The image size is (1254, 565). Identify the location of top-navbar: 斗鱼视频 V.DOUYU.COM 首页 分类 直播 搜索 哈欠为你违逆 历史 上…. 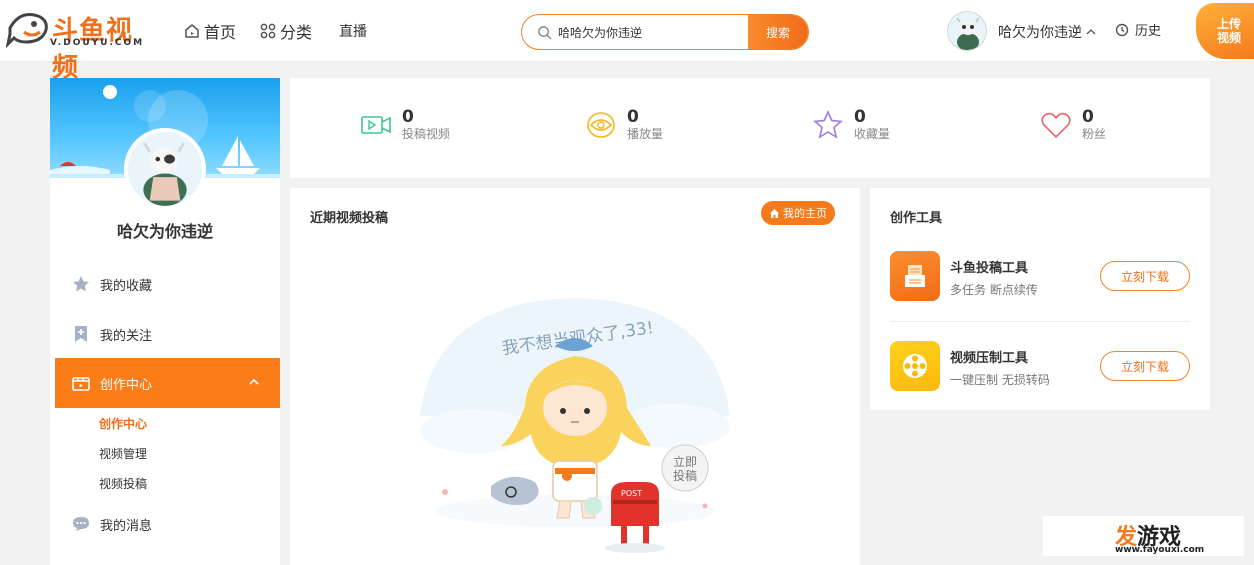
(627, 41).